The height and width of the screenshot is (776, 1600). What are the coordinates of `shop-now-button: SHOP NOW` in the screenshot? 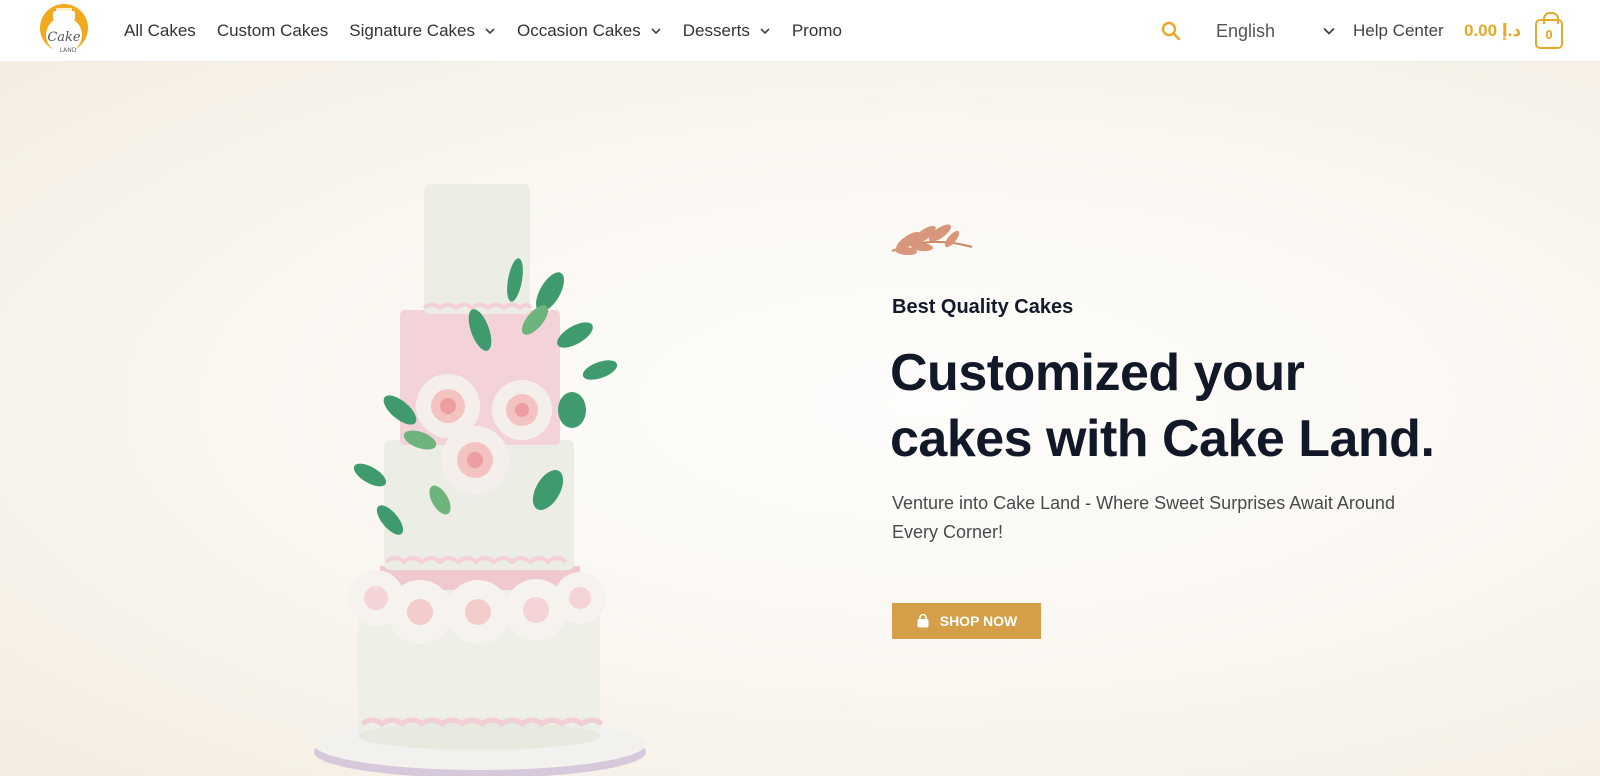 It's located at (966, 621).